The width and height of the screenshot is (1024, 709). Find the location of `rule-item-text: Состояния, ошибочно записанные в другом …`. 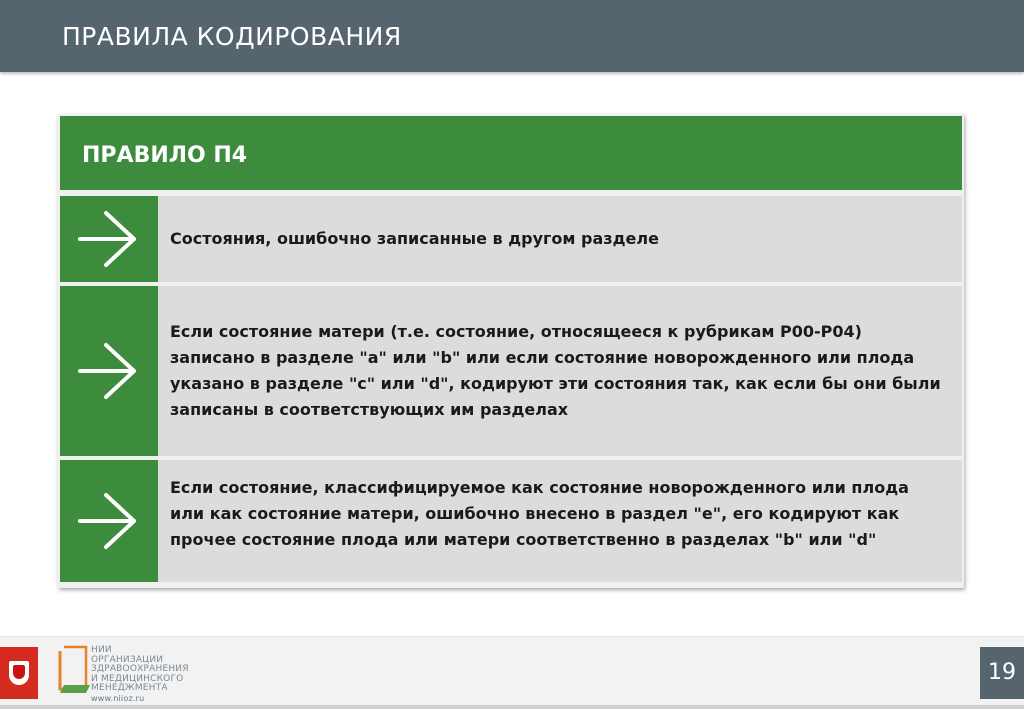

rule-item-text: Состояния, ошибочно записанные в другом … is located at coordinates (414, 238).